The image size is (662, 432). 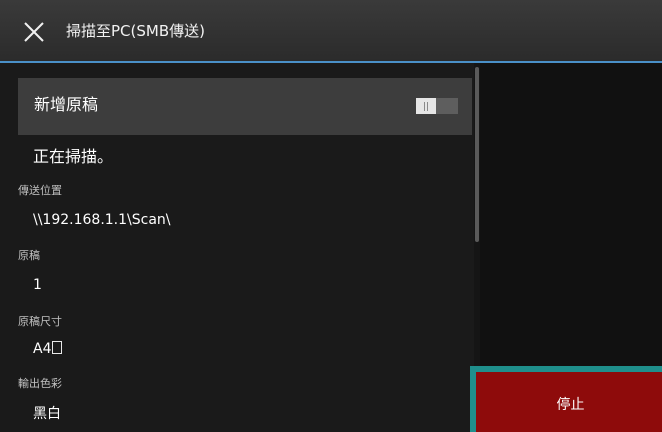 What do you see at coordinates (57, 347) in the screenshot?
I see `portrait-paper-icon` at bounding box center [57, 347].